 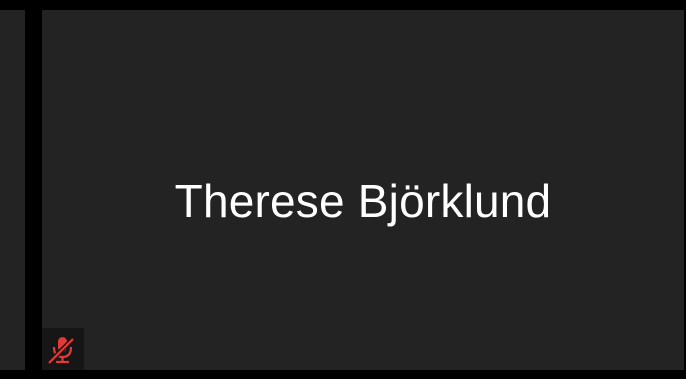 I want to click on mic-status-badge, so click(x=63, y=349).